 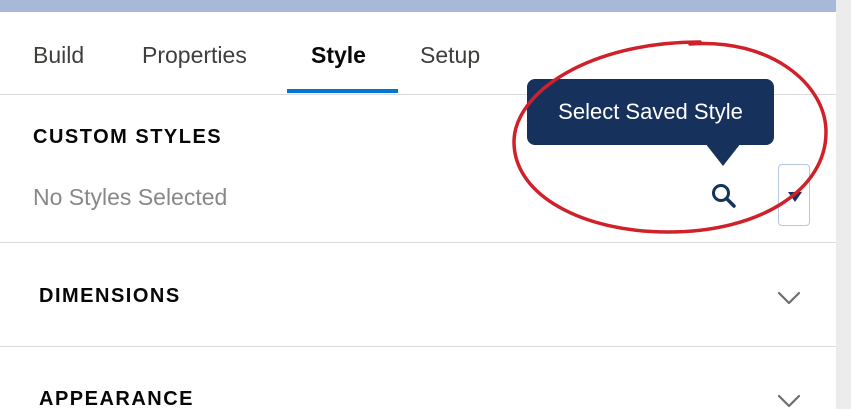 What do you see at coordinates (723, 154) in the screenshot?
I see `tooltip-pointer` at bounding box center [723, 154].